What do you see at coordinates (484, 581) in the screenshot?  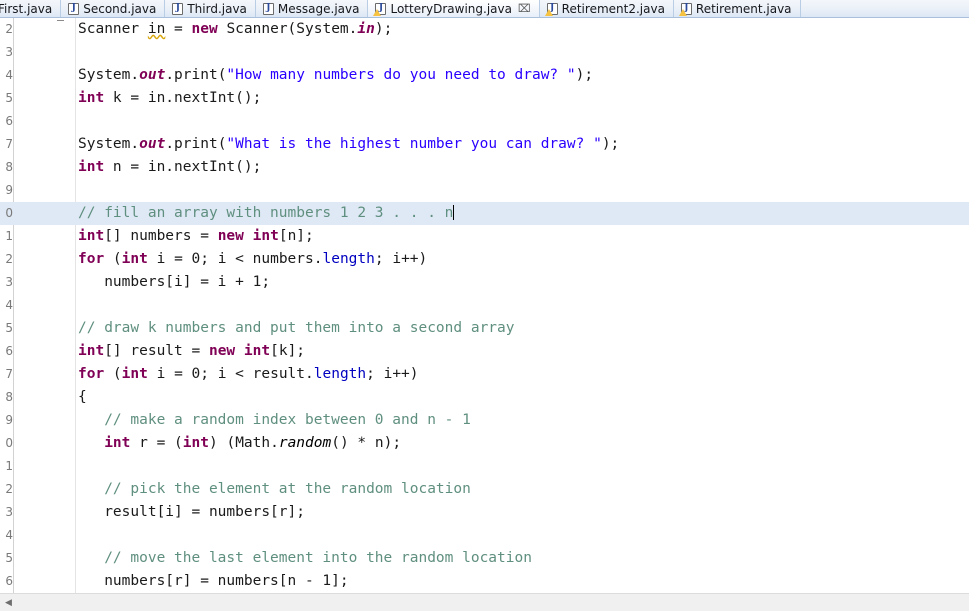 I see `code-line: 6 numbers[r] = numbers[n - 1];` at bounding box center [484, 581].